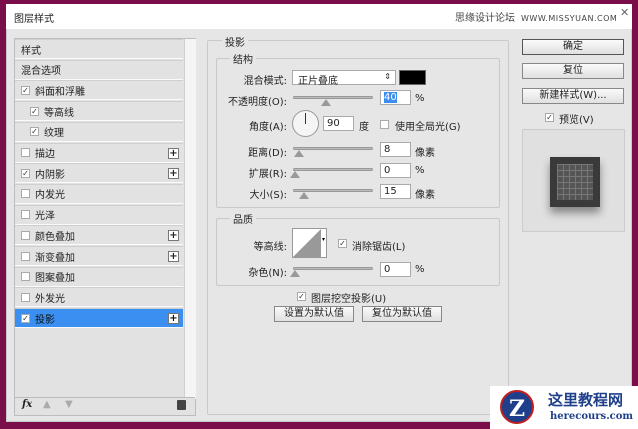 This screenshot has width=638, height=429. What do you see at coordinates (395, 97) in the screenshot?
I see `opacity-input: 40` at bounding box center [395, 97].